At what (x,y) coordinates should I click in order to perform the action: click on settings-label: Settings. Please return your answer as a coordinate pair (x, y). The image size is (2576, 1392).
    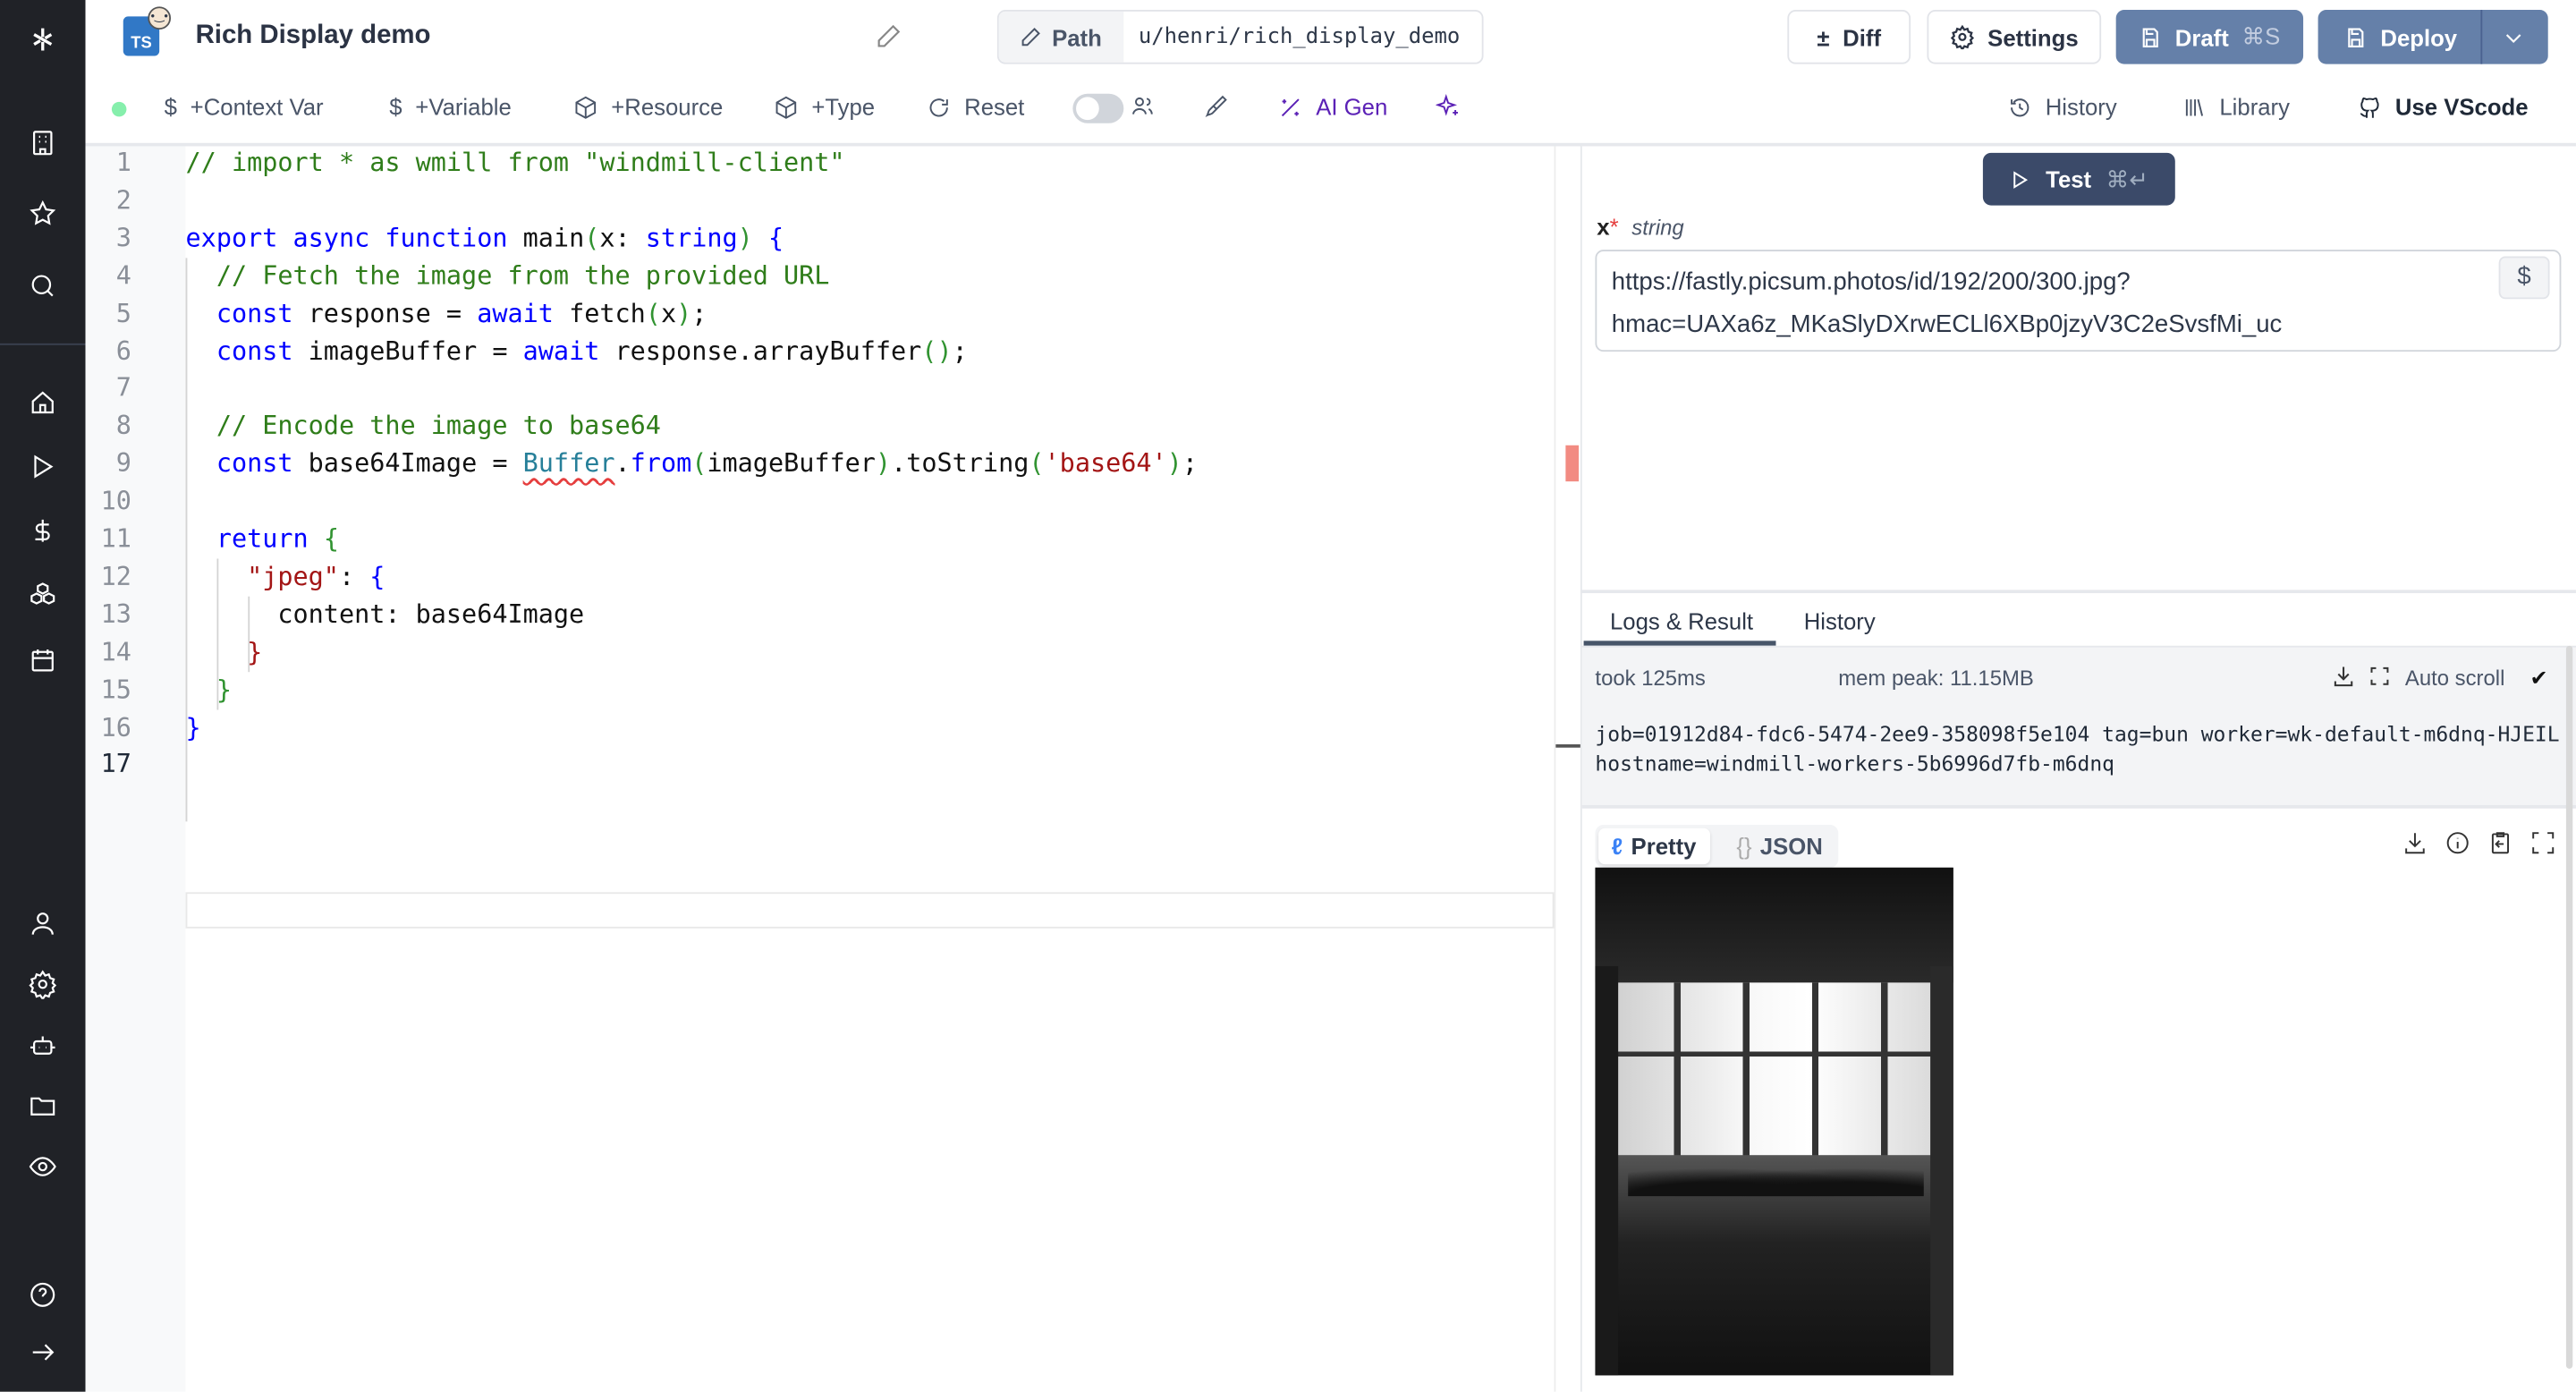
    Looking at the image, I should click on (2033, 37).